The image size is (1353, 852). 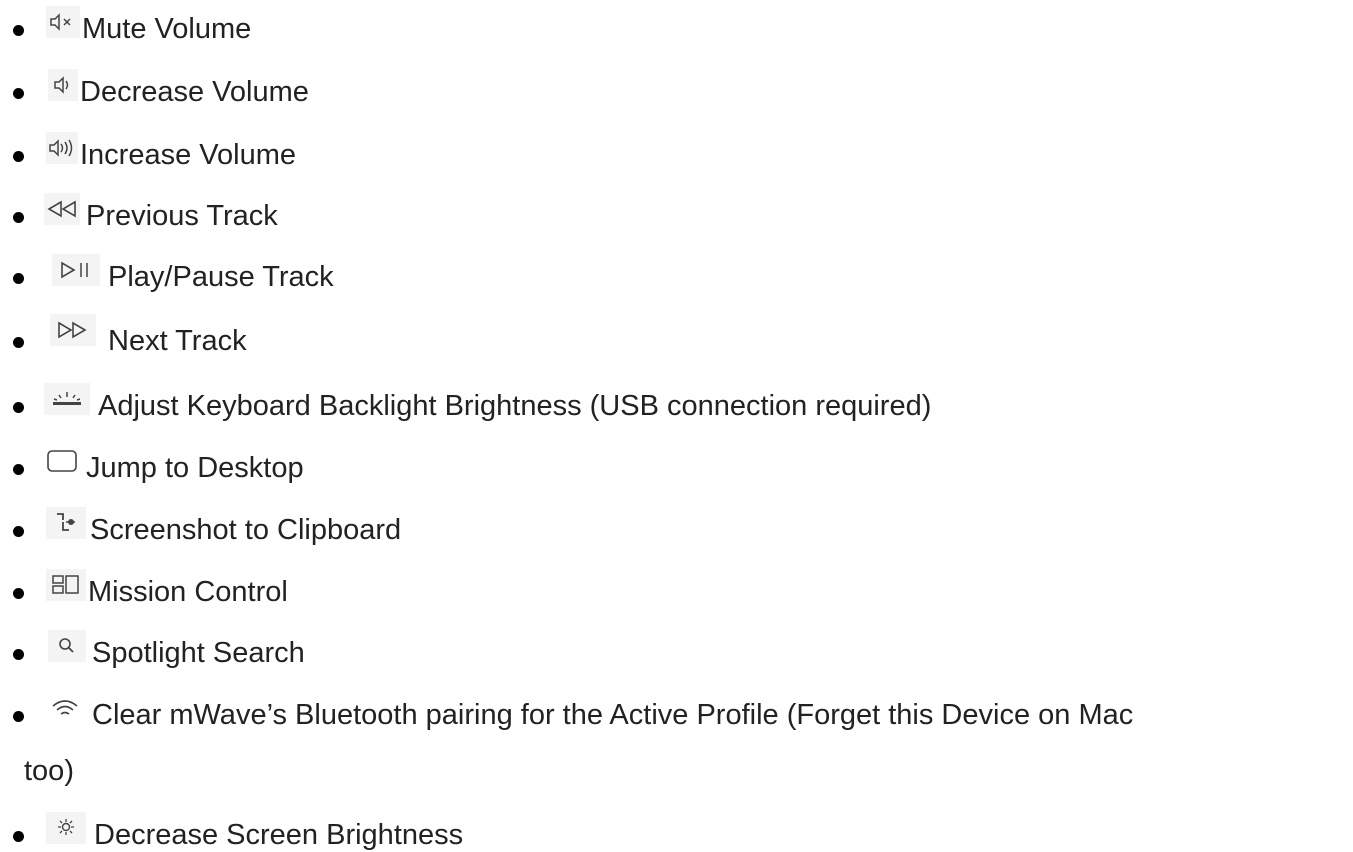 I want to click on mission-control-icon, so click(x=66, y=585).